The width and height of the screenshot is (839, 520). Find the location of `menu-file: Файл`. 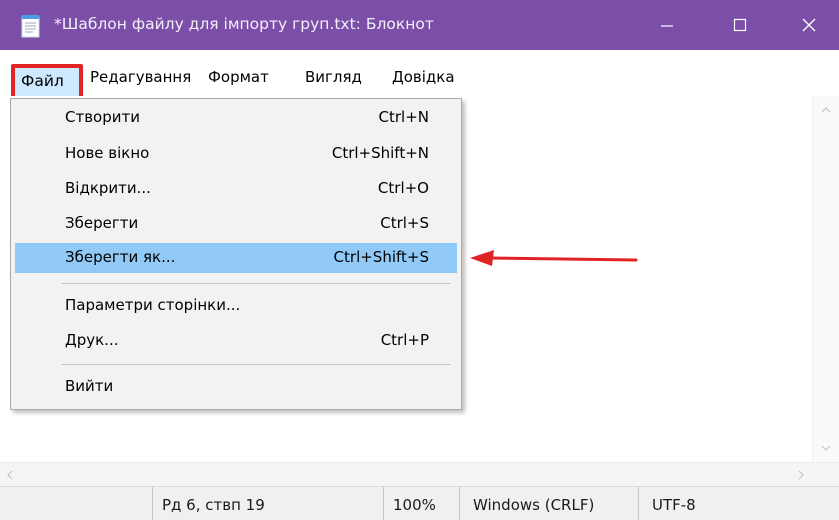

menu-file: Файл is located at coordinates (47, 82).